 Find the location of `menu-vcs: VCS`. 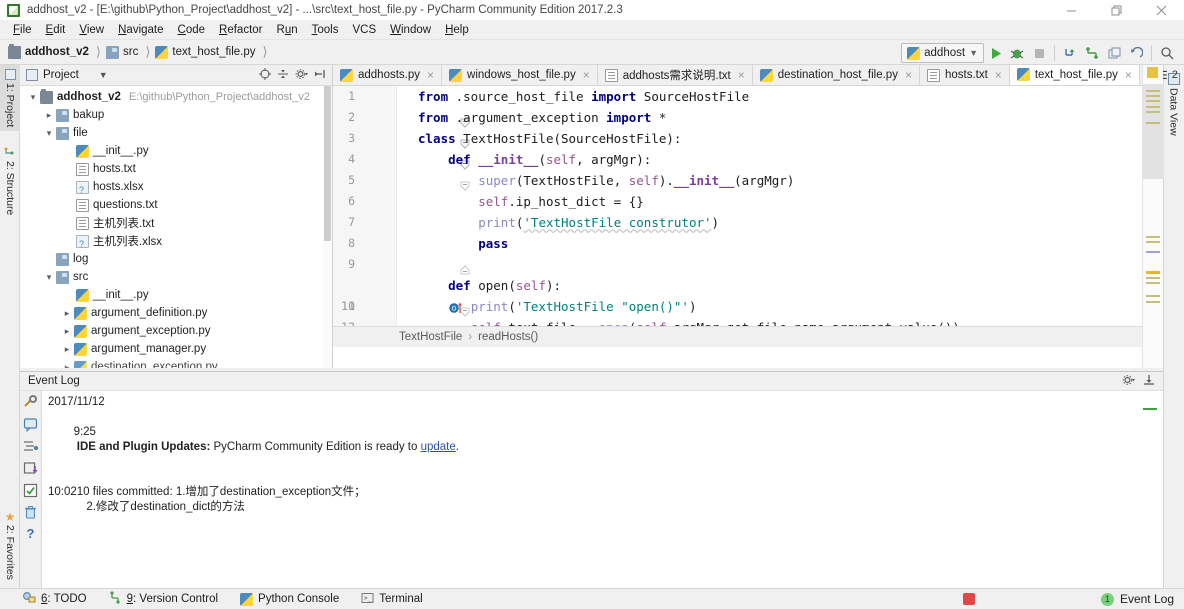

menu-vcs: VCS is located at coordinates (364, 30).